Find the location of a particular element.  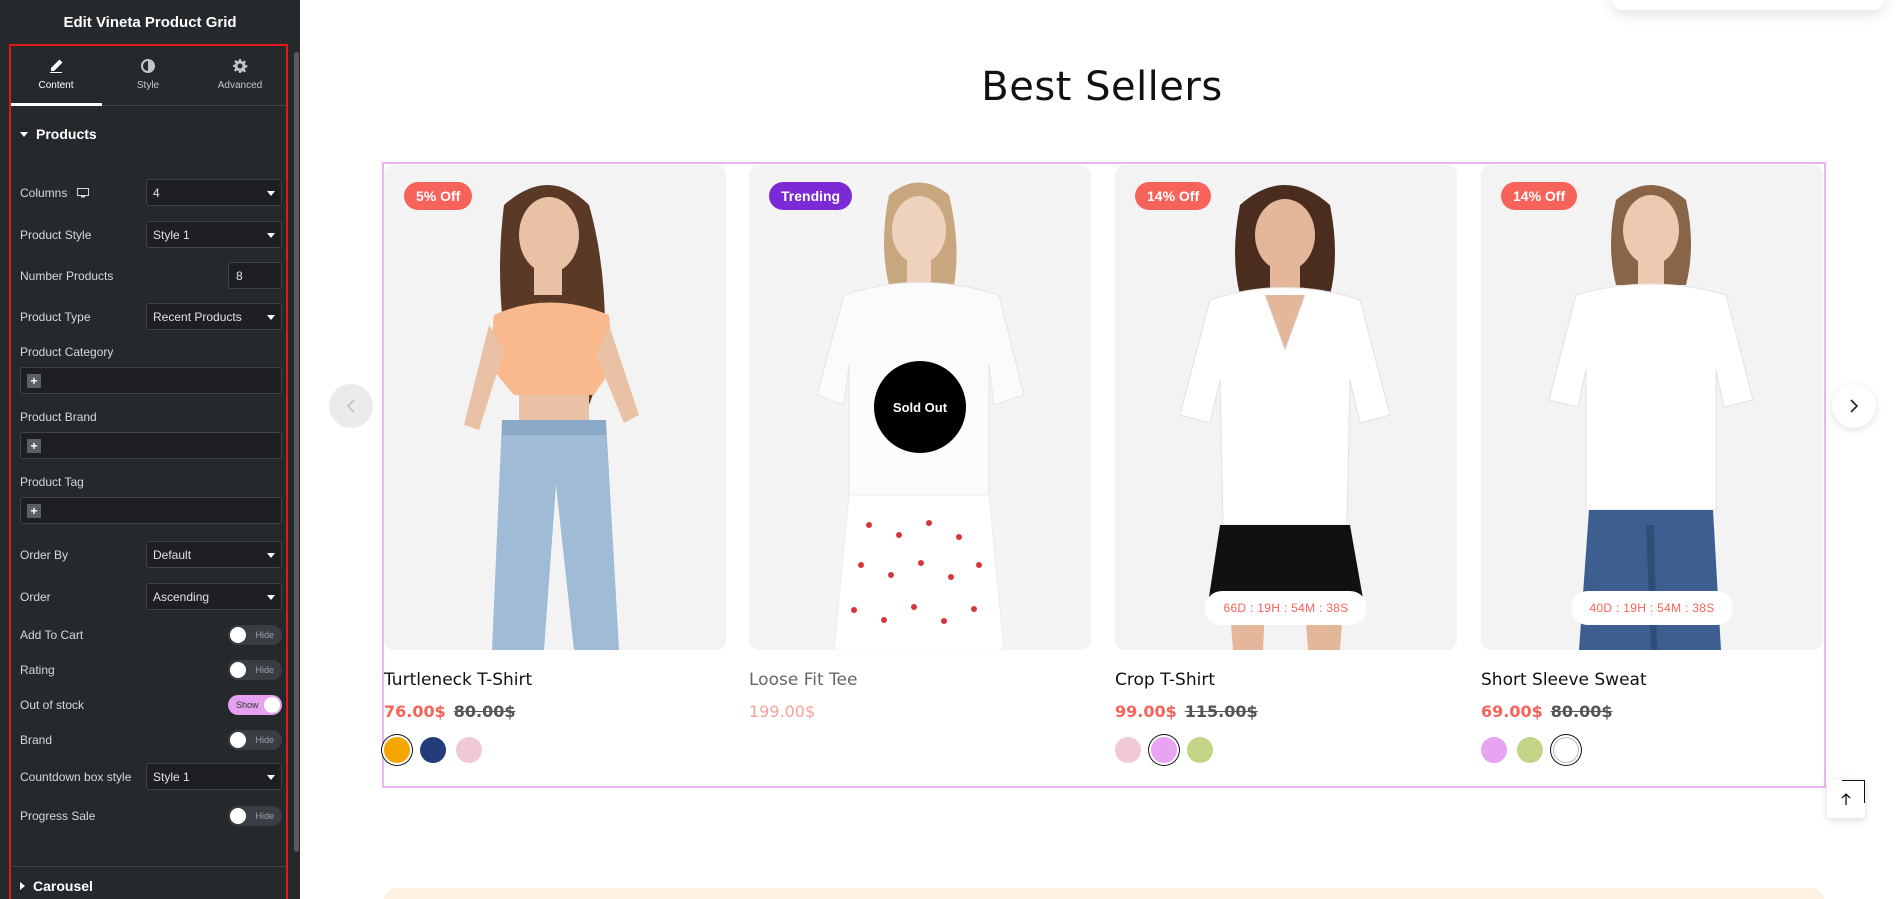

scrollbar-thumb is located at coordinates (296, 452).